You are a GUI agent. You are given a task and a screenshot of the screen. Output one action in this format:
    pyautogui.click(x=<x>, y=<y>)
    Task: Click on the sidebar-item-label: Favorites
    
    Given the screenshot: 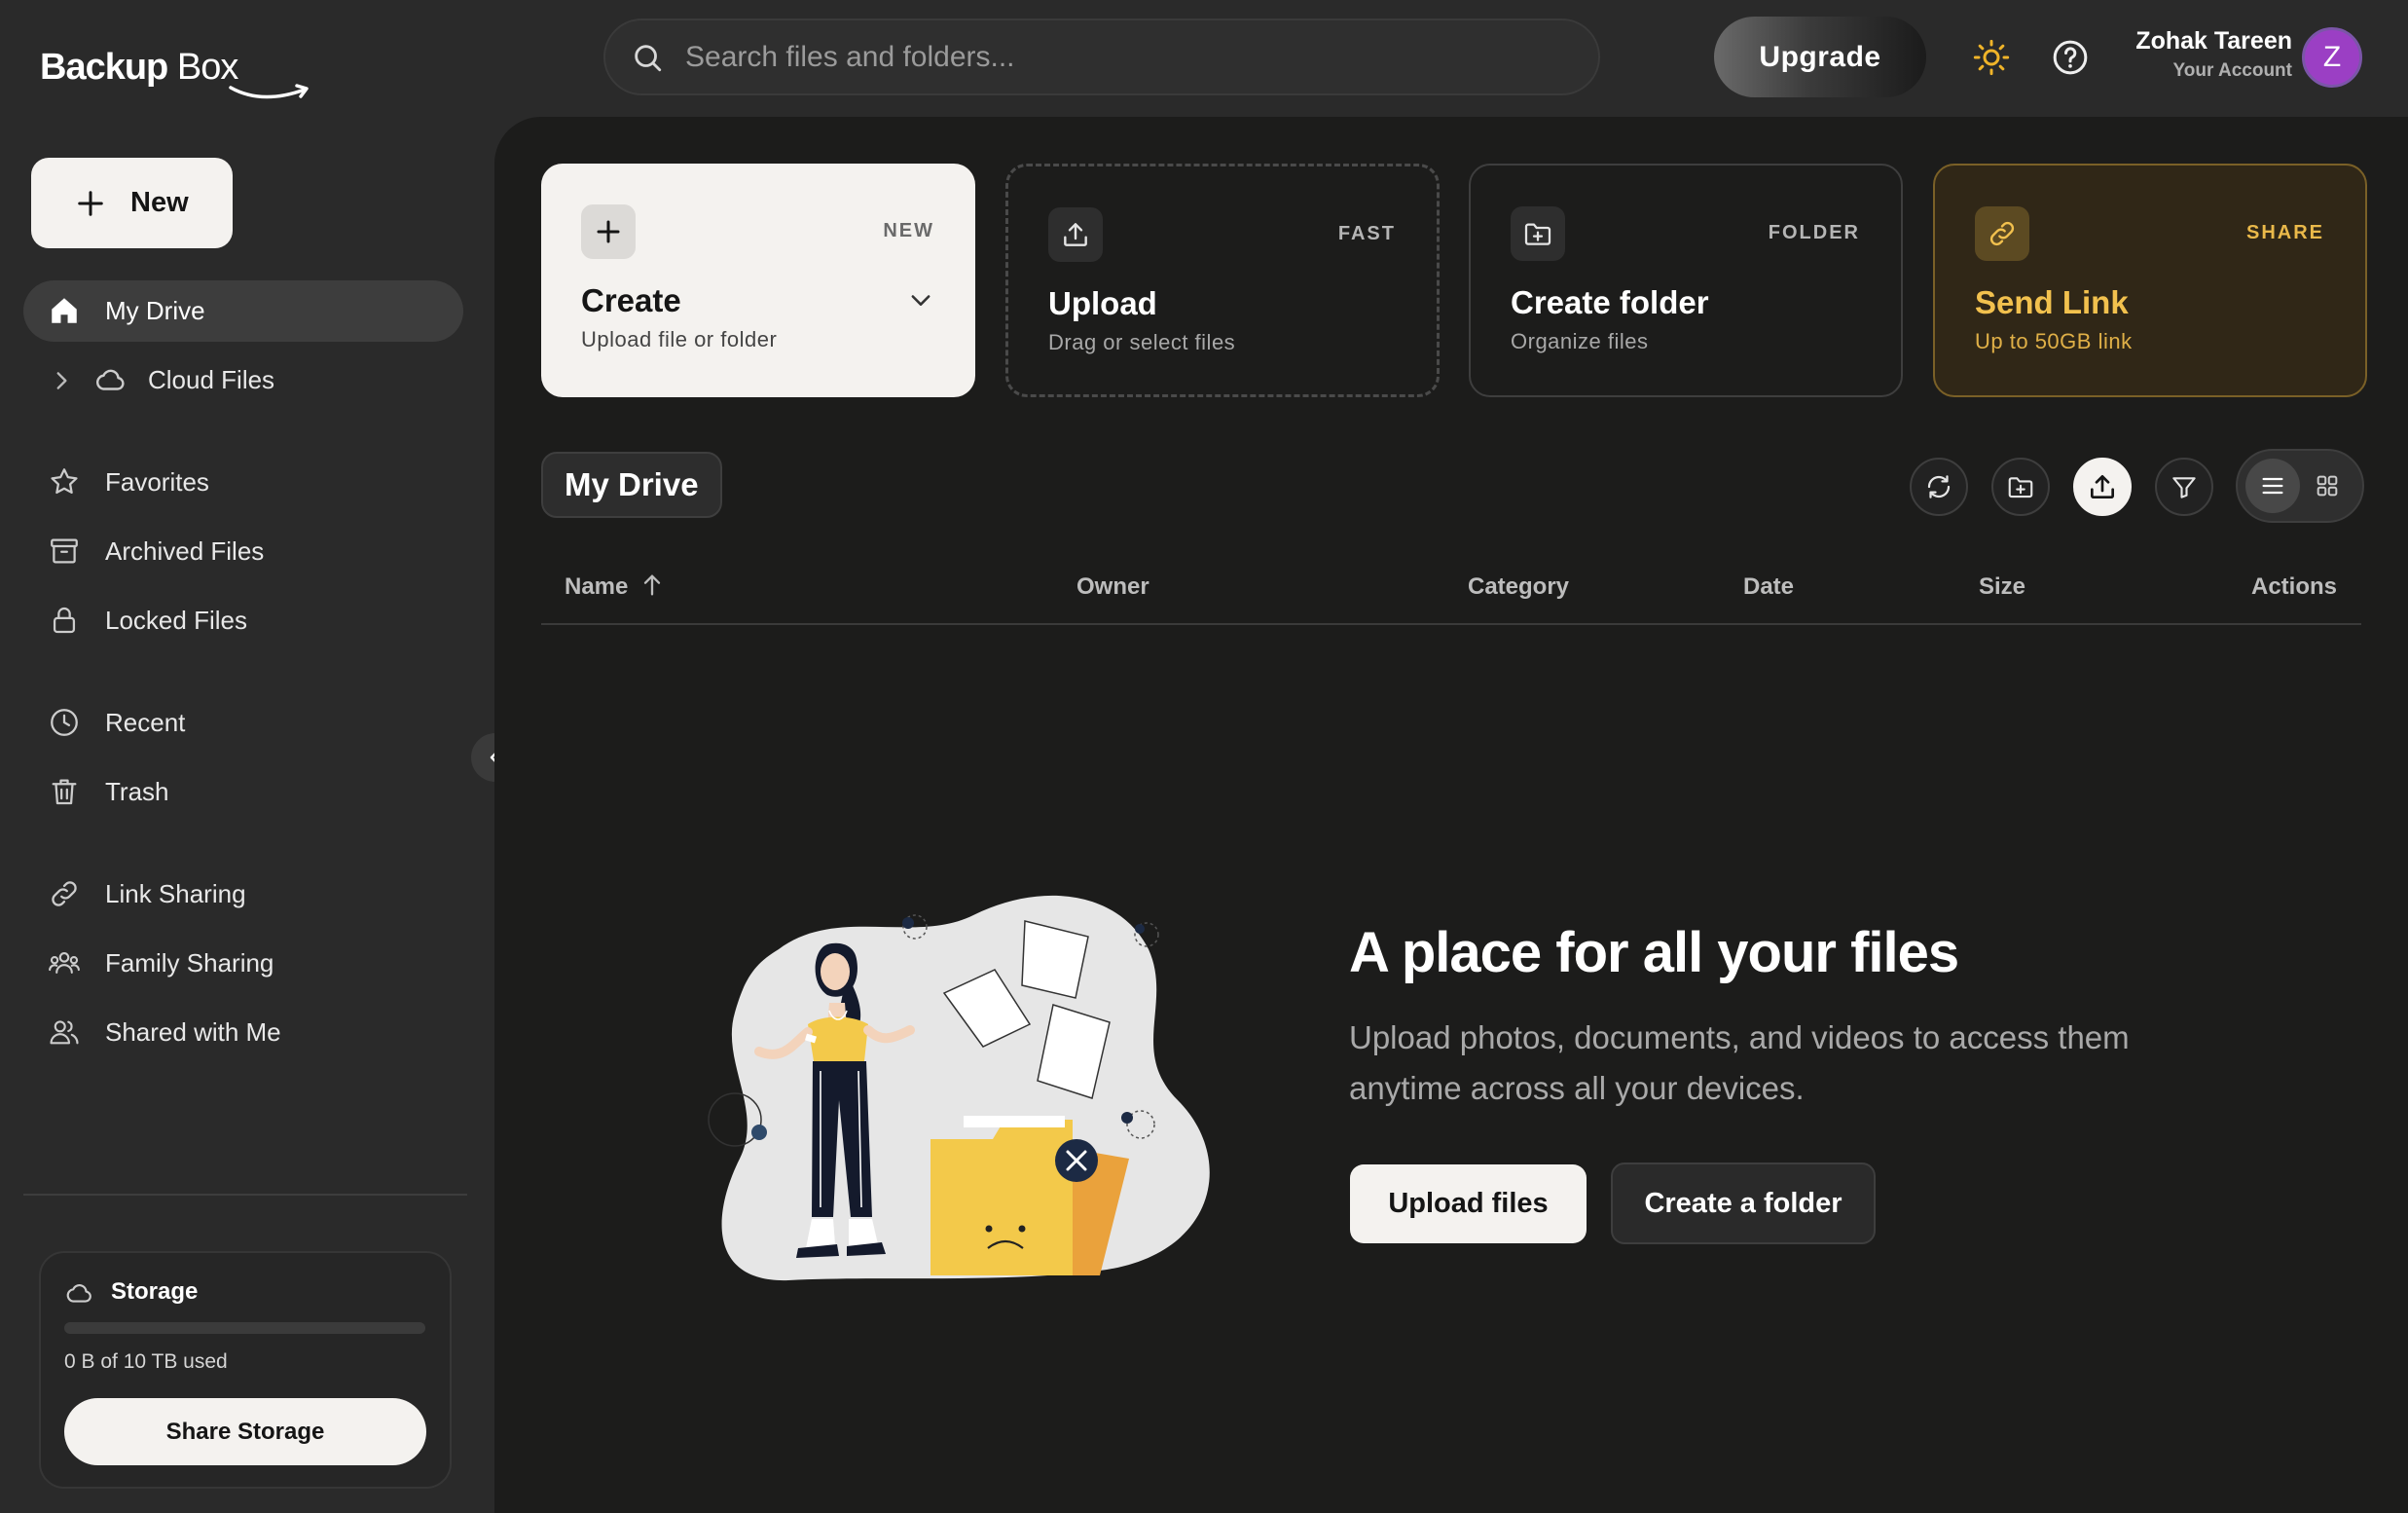 What is the action you would take?
    pyautogui.click(x=157, y=482)
    